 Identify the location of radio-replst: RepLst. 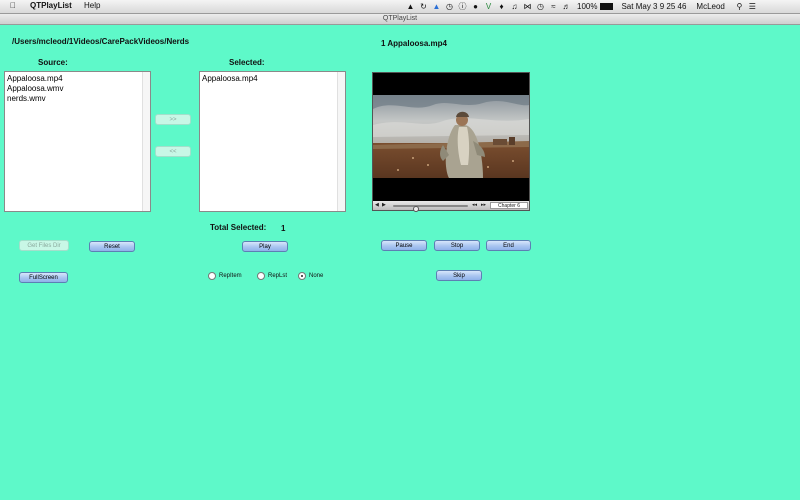
(272, 276).